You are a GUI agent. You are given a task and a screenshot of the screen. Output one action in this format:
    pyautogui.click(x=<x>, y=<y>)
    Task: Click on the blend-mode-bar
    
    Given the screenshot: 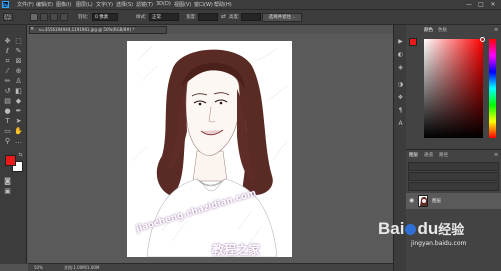 What is the action you would take?
    pyautogui.click(x=453, y=176)
    